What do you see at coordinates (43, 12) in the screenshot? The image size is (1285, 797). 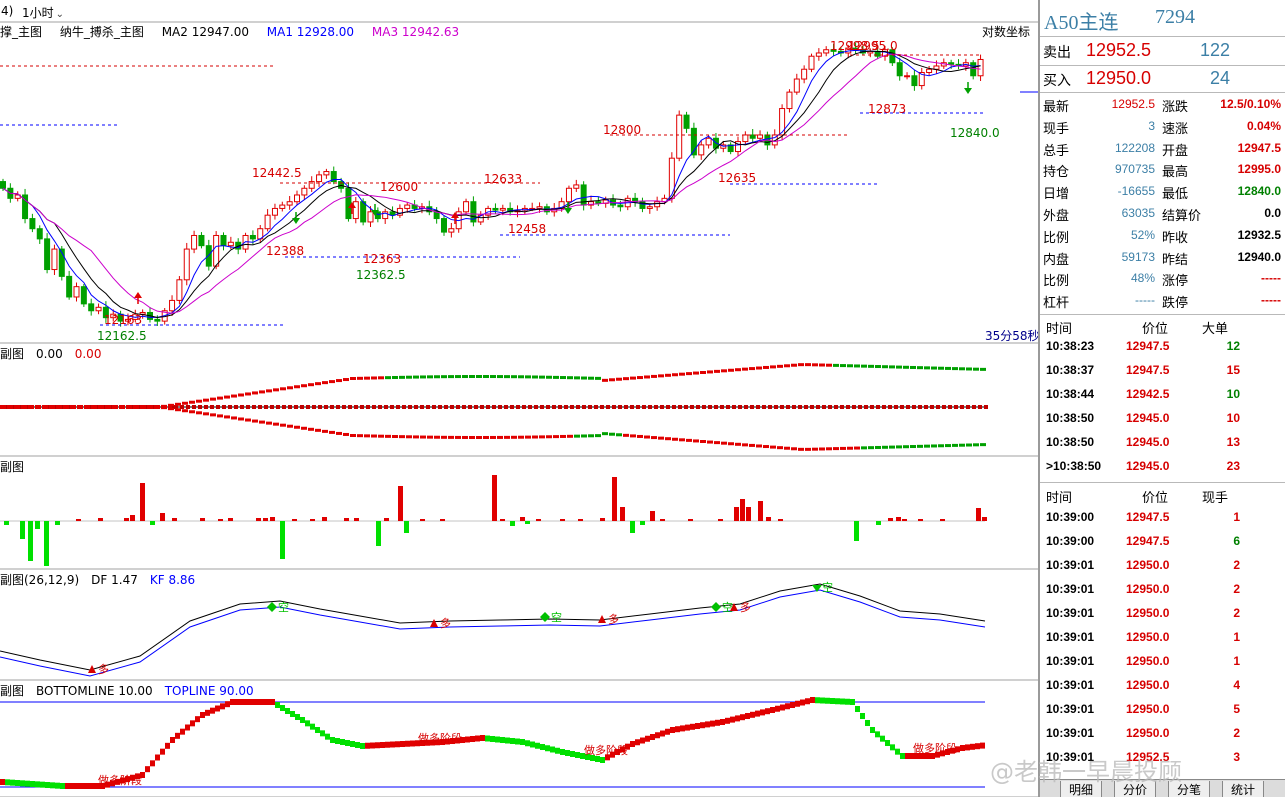 I see `period-selector: 1小时 ⌄` at bounding box center [43, 12].